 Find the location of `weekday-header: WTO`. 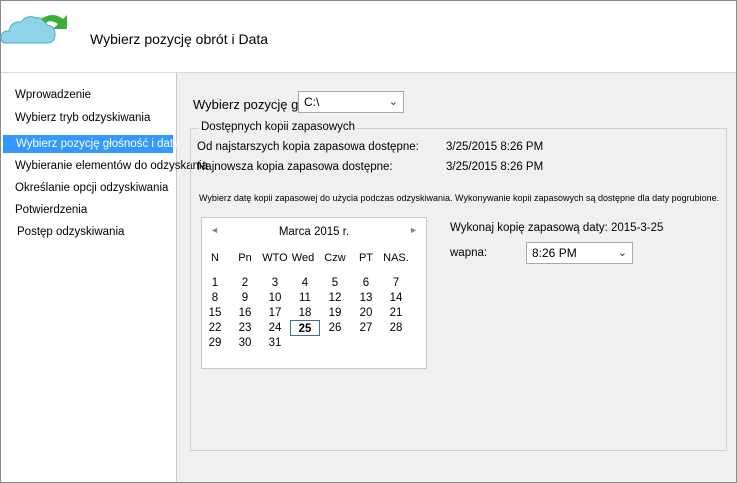

weekday-header: WTO is located at coordinates (275, 258).